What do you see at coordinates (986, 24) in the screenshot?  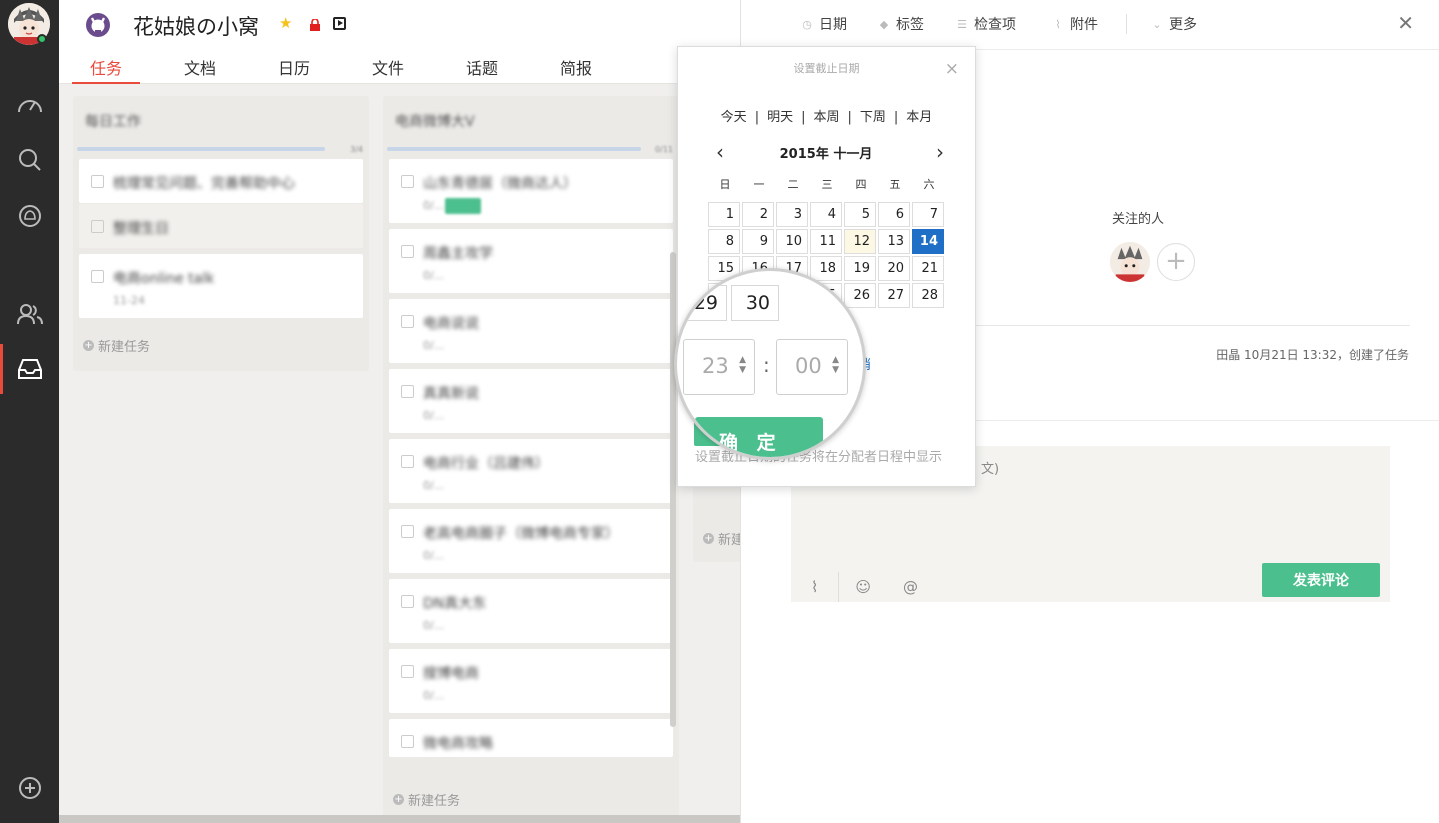 I see `checklist-button: ☰ 检查项` at bounding box center [986, 24].